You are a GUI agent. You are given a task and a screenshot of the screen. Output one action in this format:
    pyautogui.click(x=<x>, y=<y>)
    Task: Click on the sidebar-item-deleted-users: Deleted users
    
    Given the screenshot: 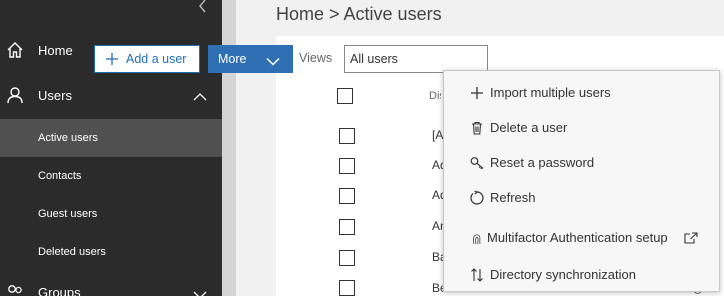 What is the action you would take?
    pyautogui.click(x=111, y=252)
    